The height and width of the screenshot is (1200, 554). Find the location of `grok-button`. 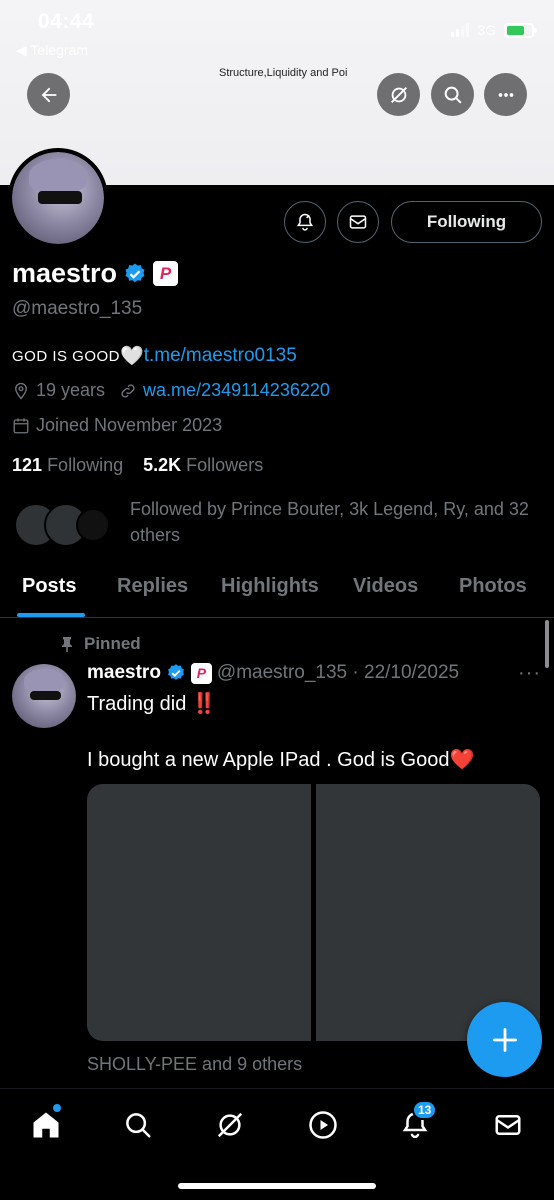

grok-button is located at coordinates (398, 94).